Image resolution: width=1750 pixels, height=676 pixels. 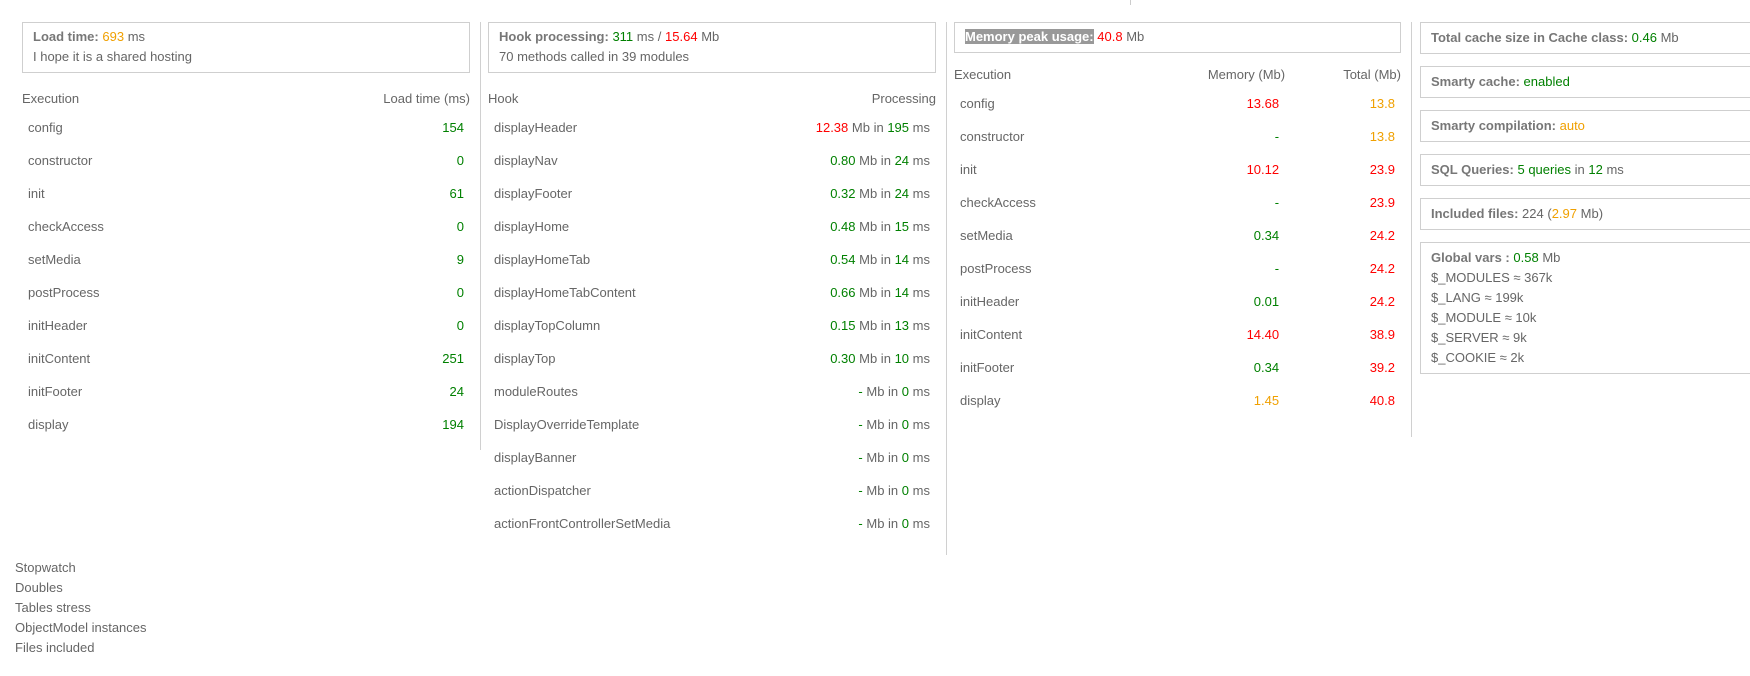 What do you see at coordinates (712, 424) in the screenshot?
I see `table-row: DisplayOverrideTemplate - Mb in 0 ms` at bounding box center [712, 424].